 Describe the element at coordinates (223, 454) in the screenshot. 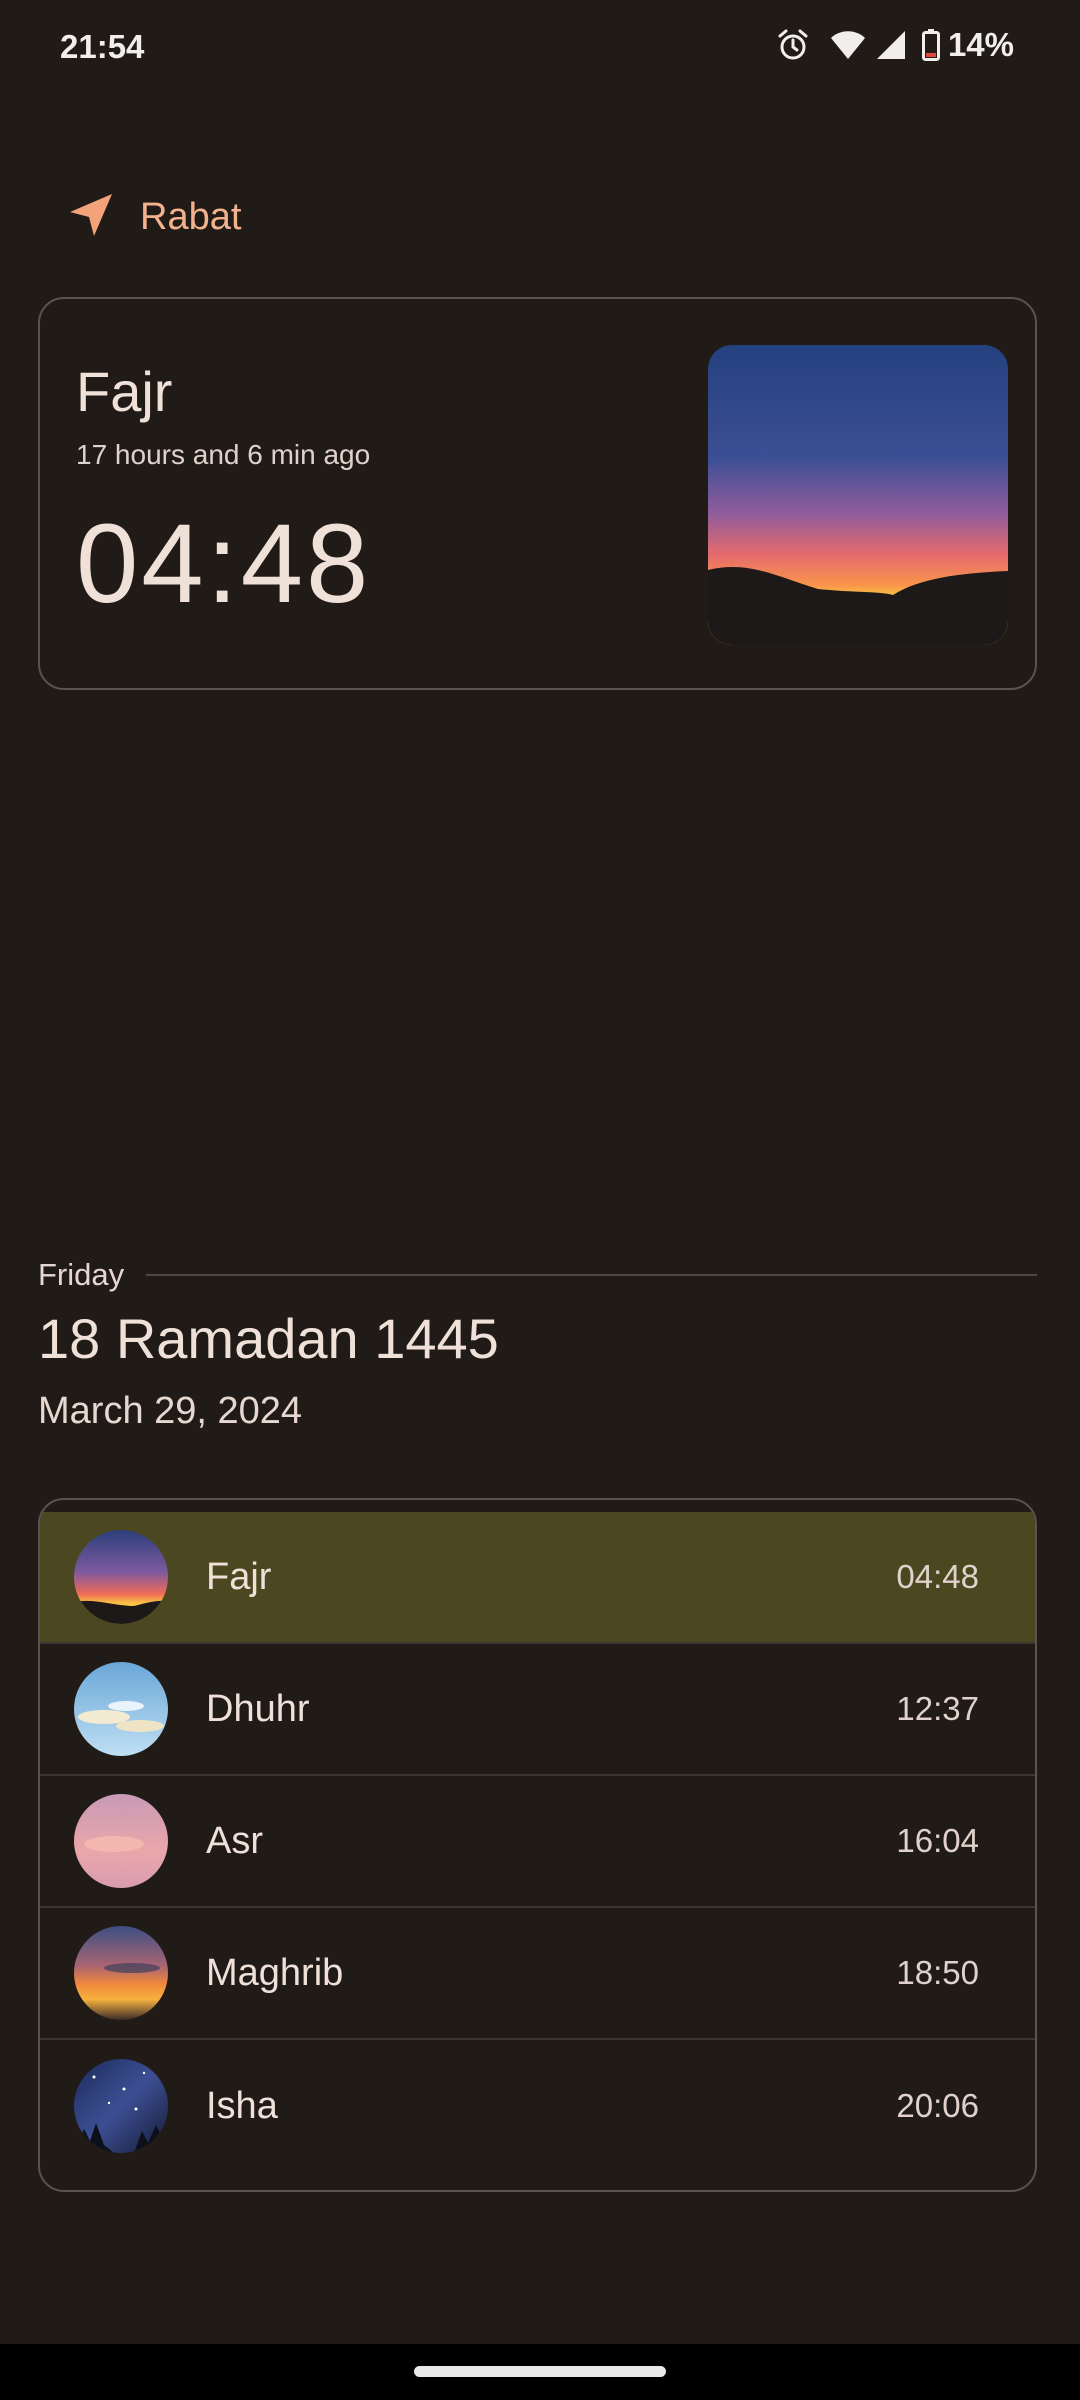

I see `current-prayer-elapsed: 17 hours and 6 min ago` at that location.